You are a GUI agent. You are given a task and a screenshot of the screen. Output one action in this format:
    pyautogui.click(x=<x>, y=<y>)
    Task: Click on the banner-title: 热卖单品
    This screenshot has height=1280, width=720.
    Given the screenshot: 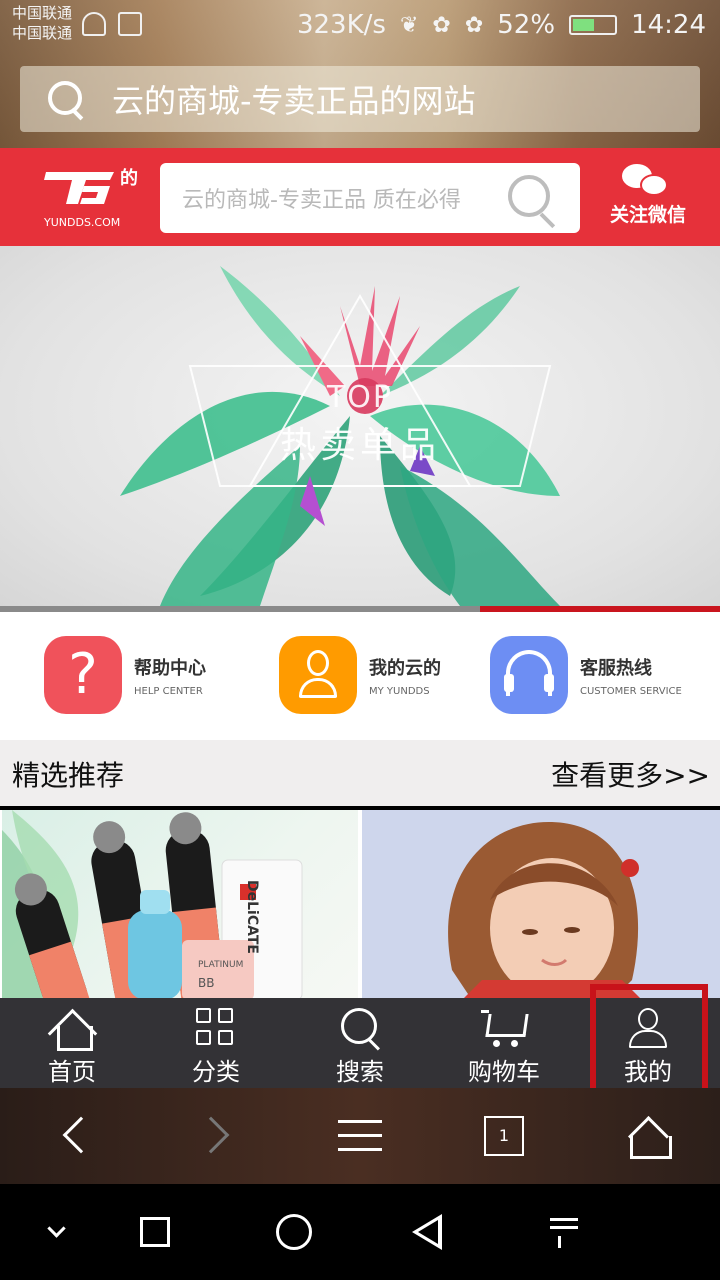 What is the action you would take?
    pyautogui.click(x=359, y=445)
    